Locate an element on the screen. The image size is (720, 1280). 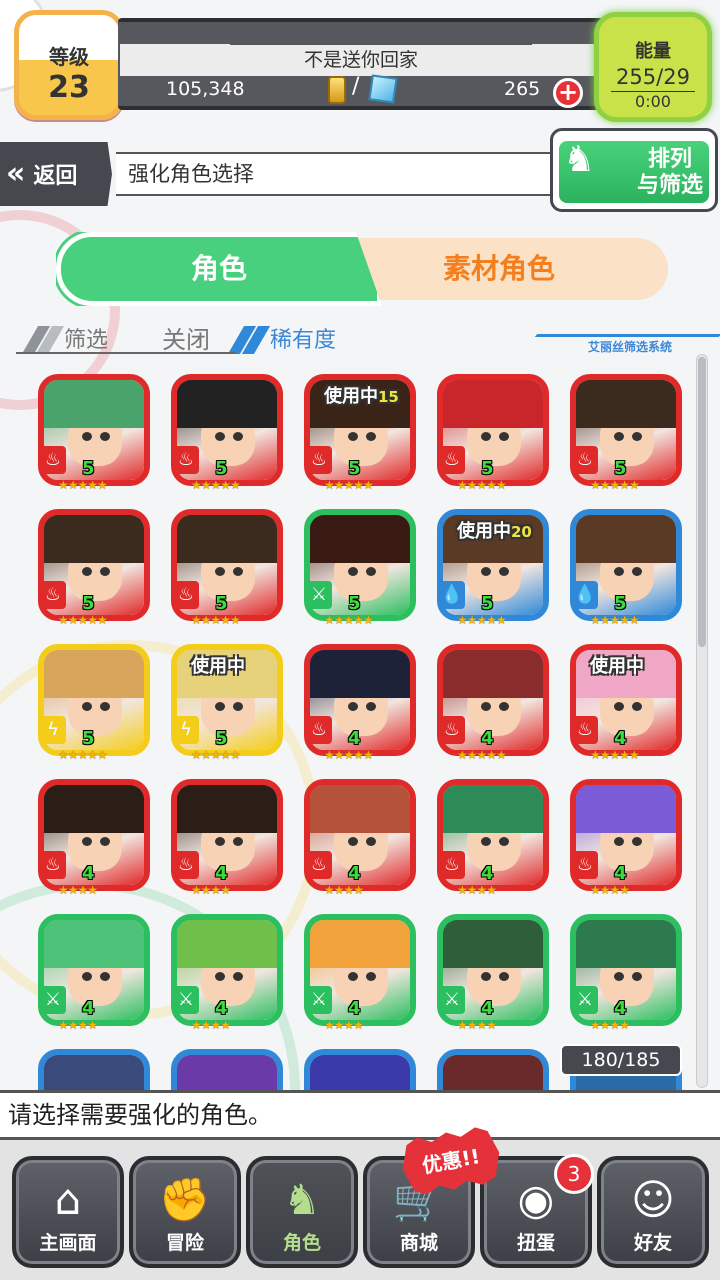
character-card: ♨ 5 ★★★★★ 使用中15 is located at coordinates (360, 435).